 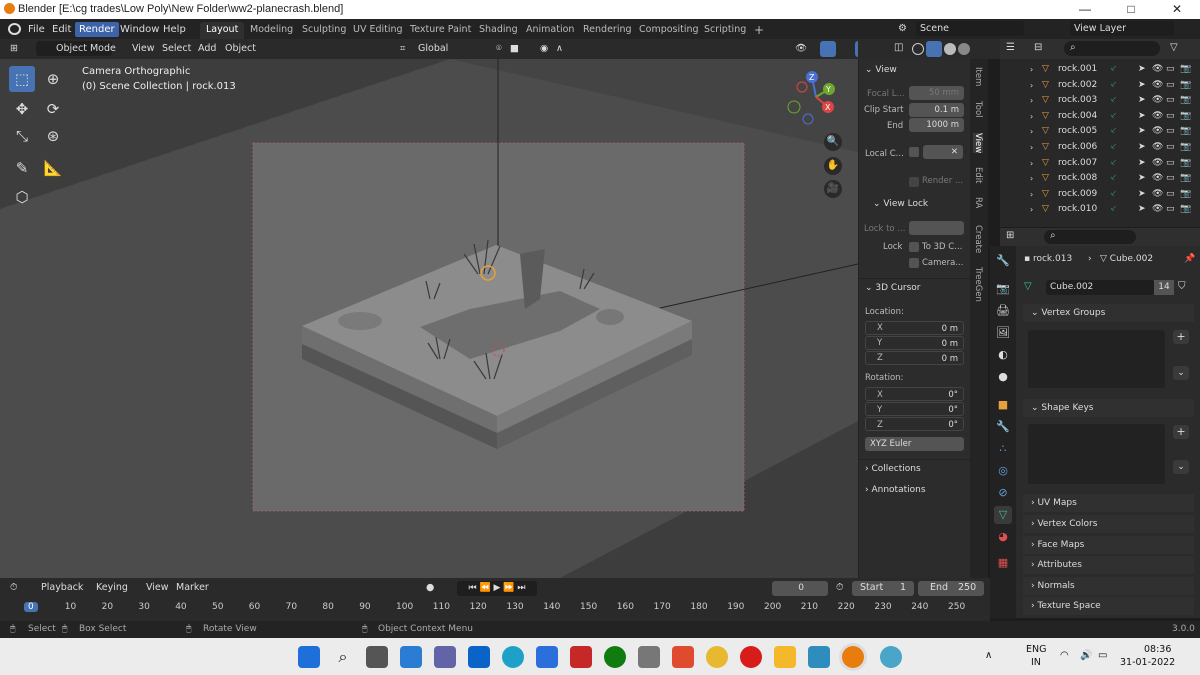 What do you see at coordinates (964, 49) in the screenshot?
I see `rendered-shading-icon` at bounding box center [964, 49].